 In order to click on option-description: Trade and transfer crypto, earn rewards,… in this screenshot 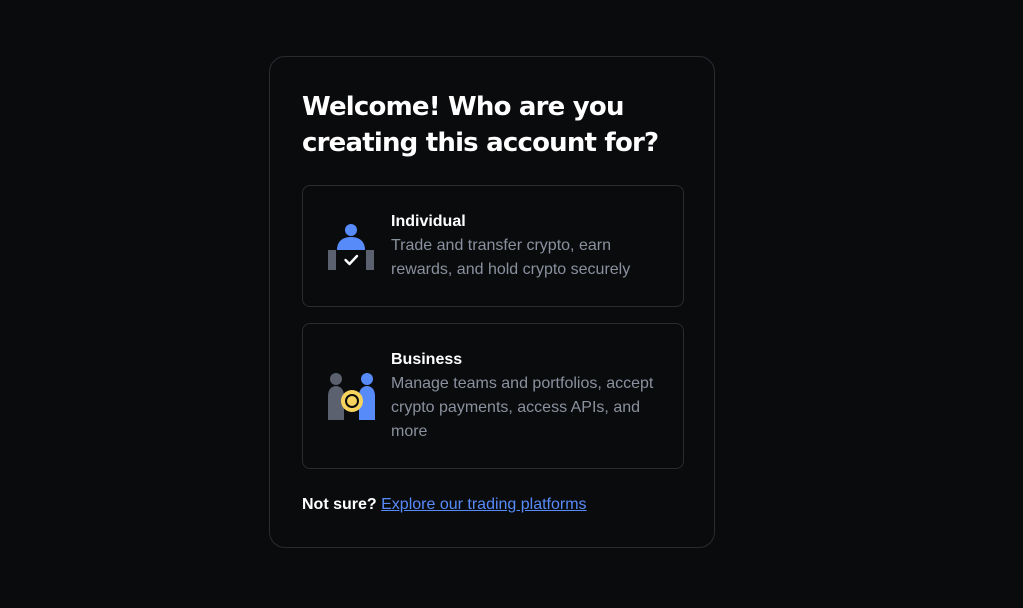, I will do `click(511, 257)`.